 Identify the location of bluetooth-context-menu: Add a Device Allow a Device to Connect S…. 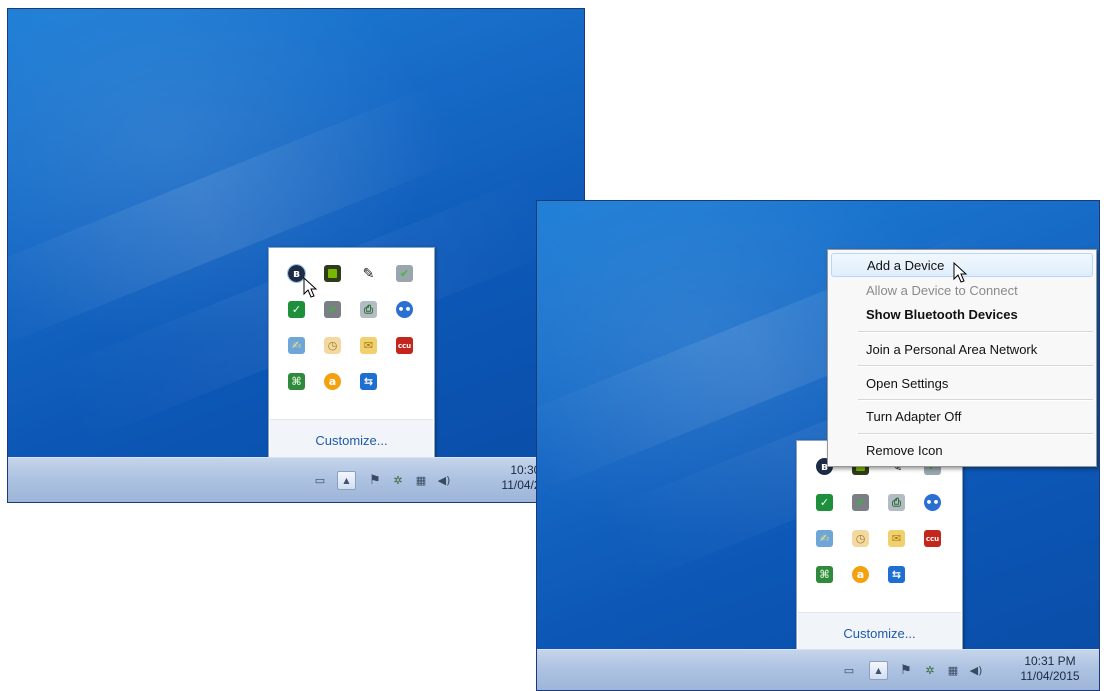
(962, 358).